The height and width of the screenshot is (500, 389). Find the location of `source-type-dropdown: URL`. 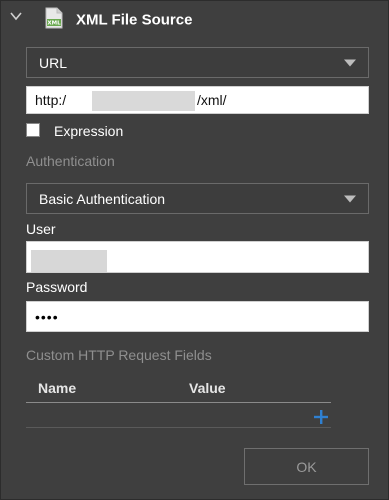

source-type-dropdown: URL is located at coordinates (197, 62).